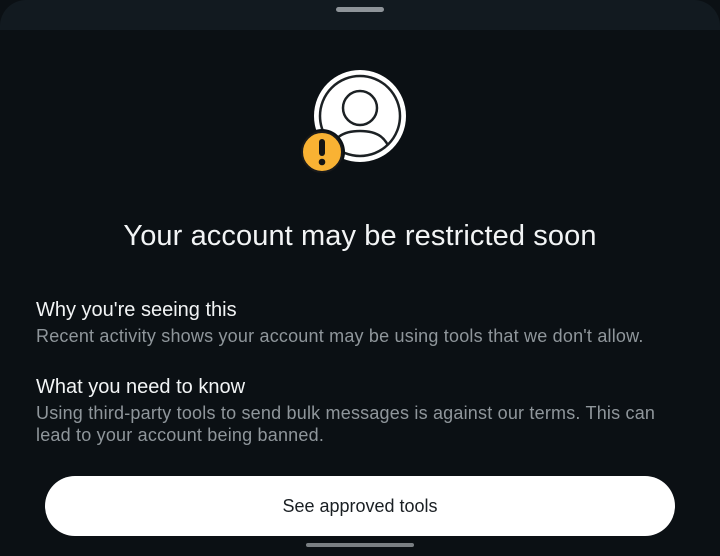 The height and width of the screenshot is (556, 720). Describe the element at coordinates (360, 545) in the screenshot. I see `home-indicator` at that location.